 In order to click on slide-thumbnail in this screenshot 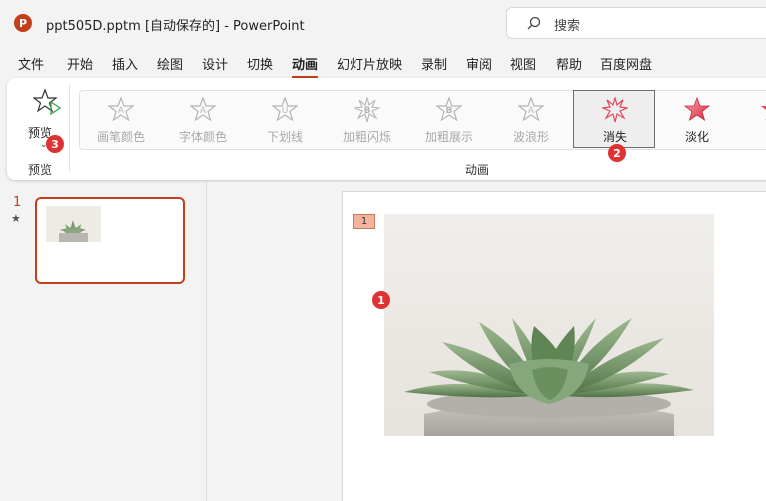, I will do `click(110, 240)`.